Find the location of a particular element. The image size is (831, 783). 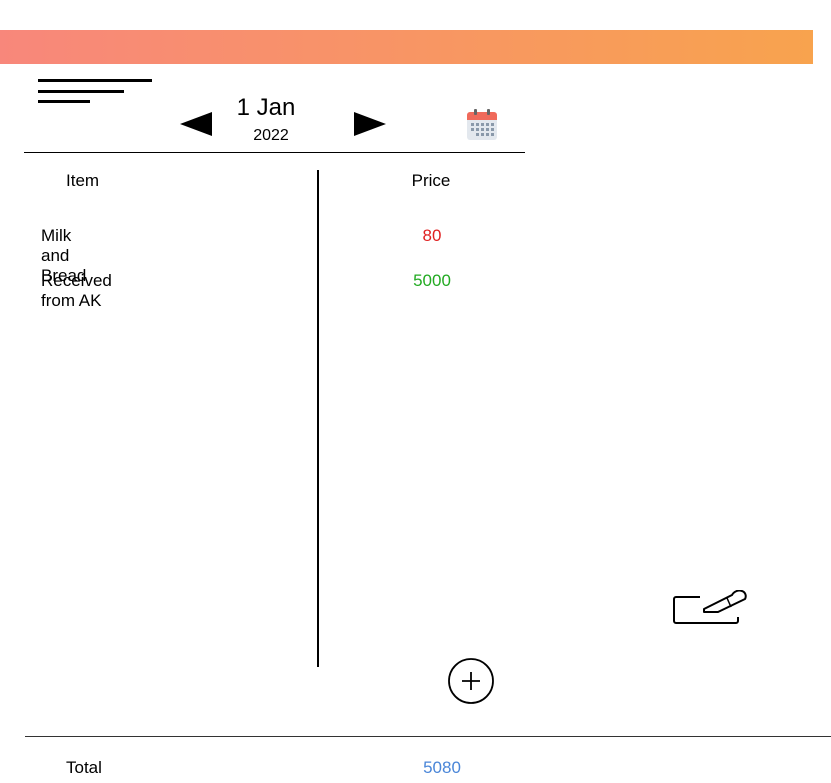

entry-item-price: 80 is located at coordinates (432, 236).